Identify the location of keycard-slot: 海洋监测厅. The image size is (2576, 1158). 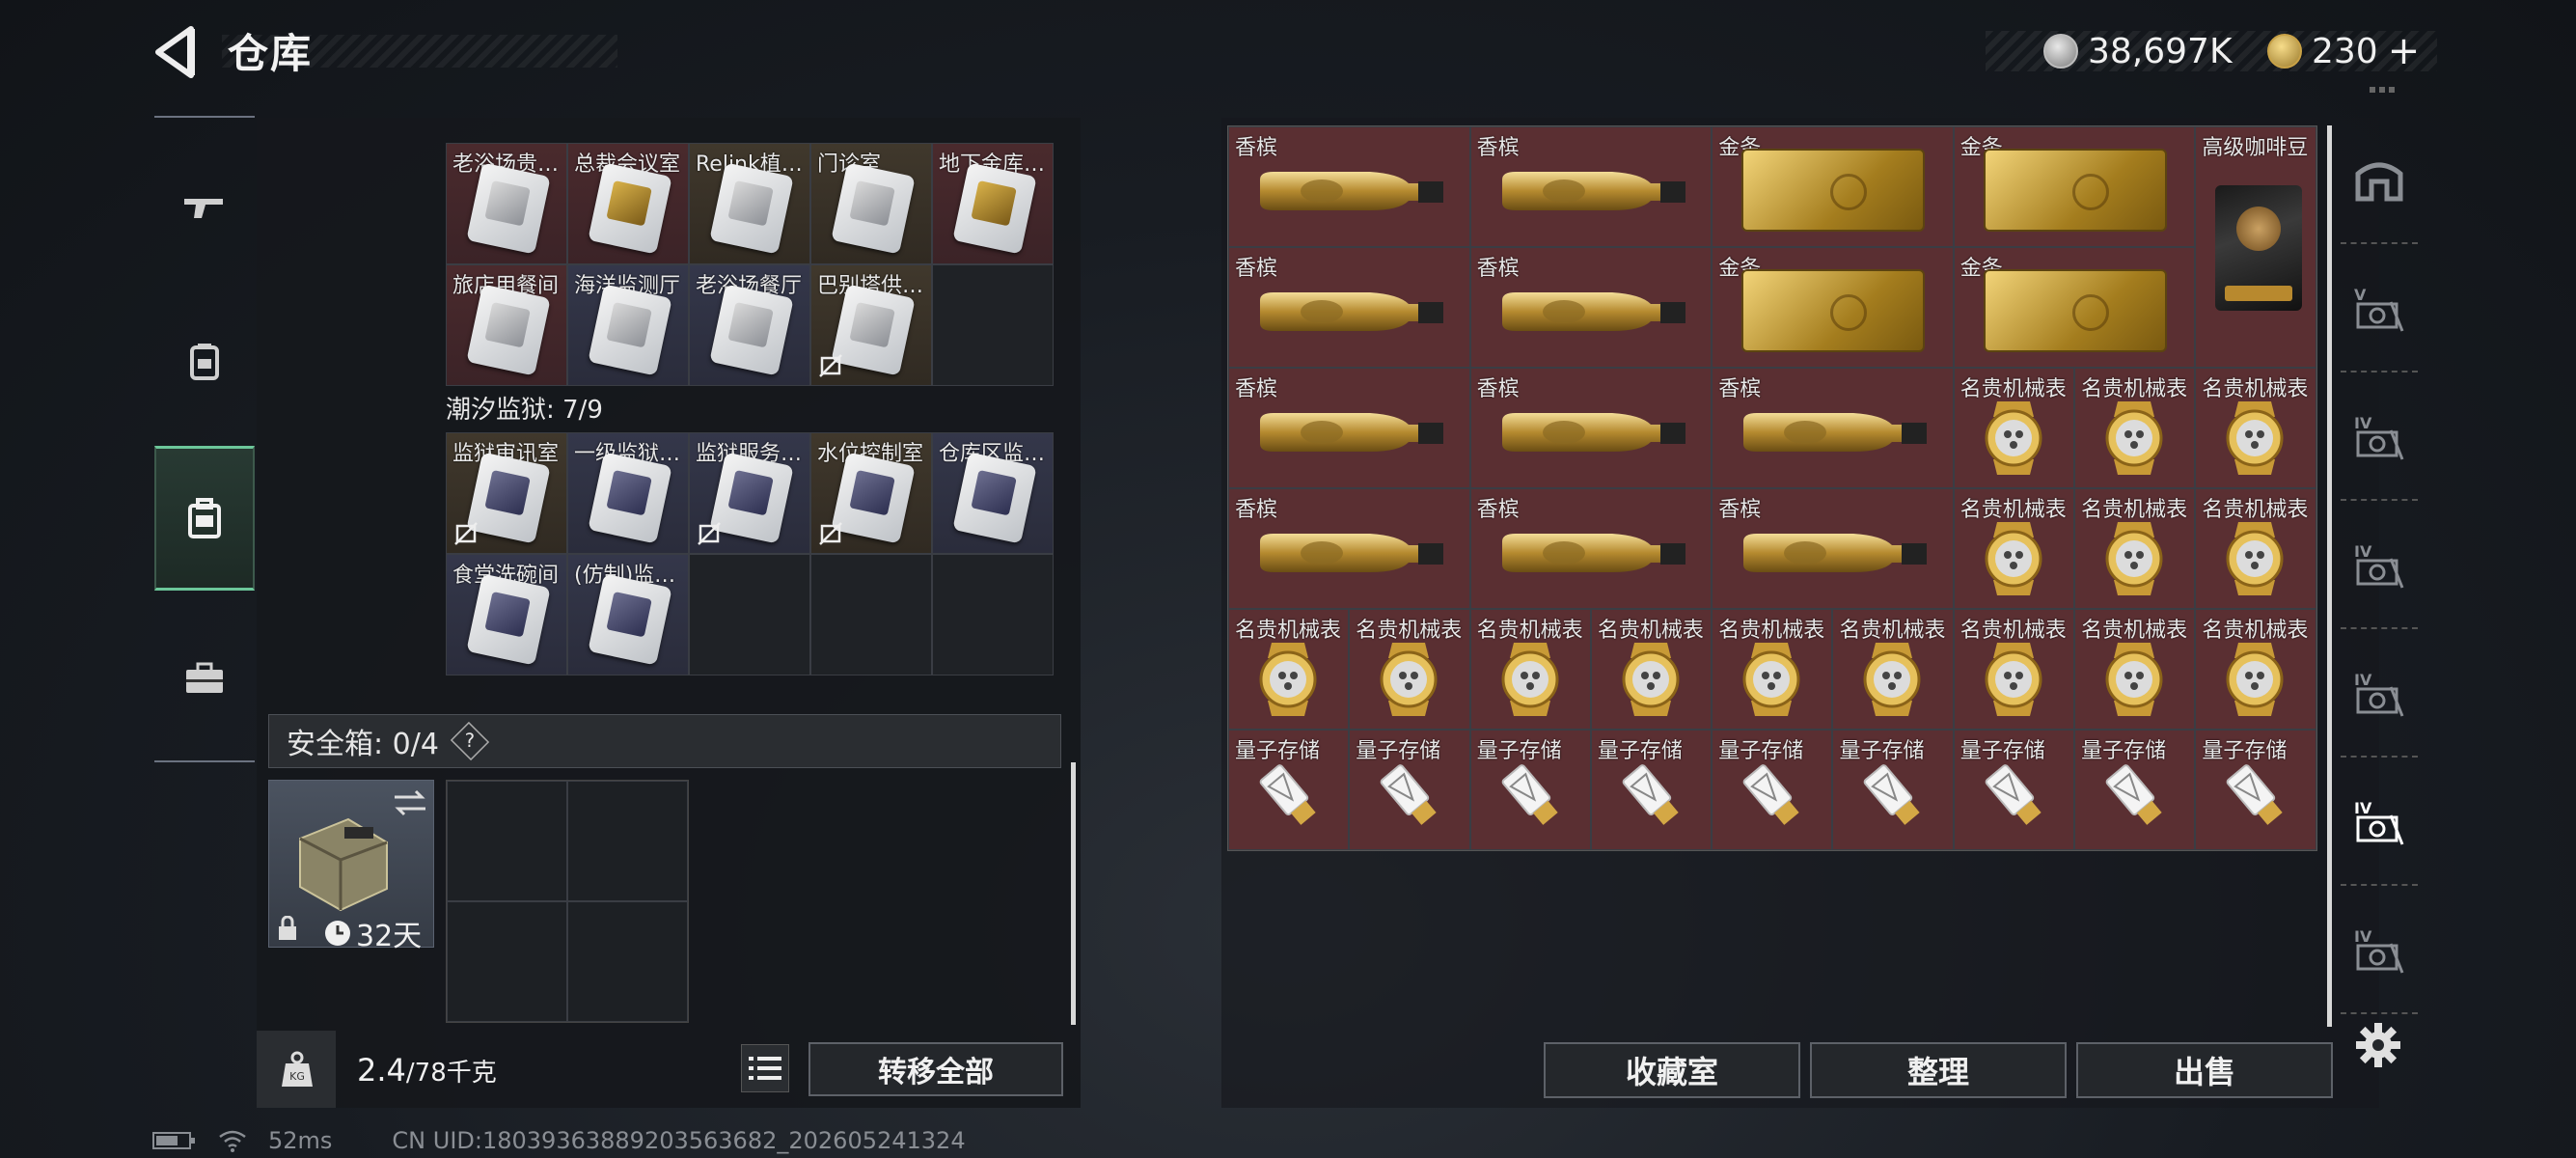
(628, 325).